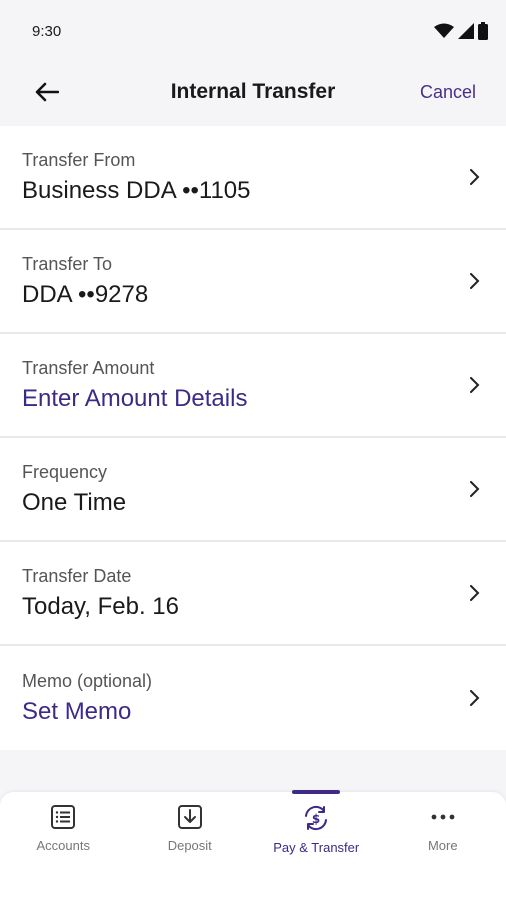 The height and width of the screenshot is (900, 506). I want to click on tab-deposit: Deposit, so click(190, 846).